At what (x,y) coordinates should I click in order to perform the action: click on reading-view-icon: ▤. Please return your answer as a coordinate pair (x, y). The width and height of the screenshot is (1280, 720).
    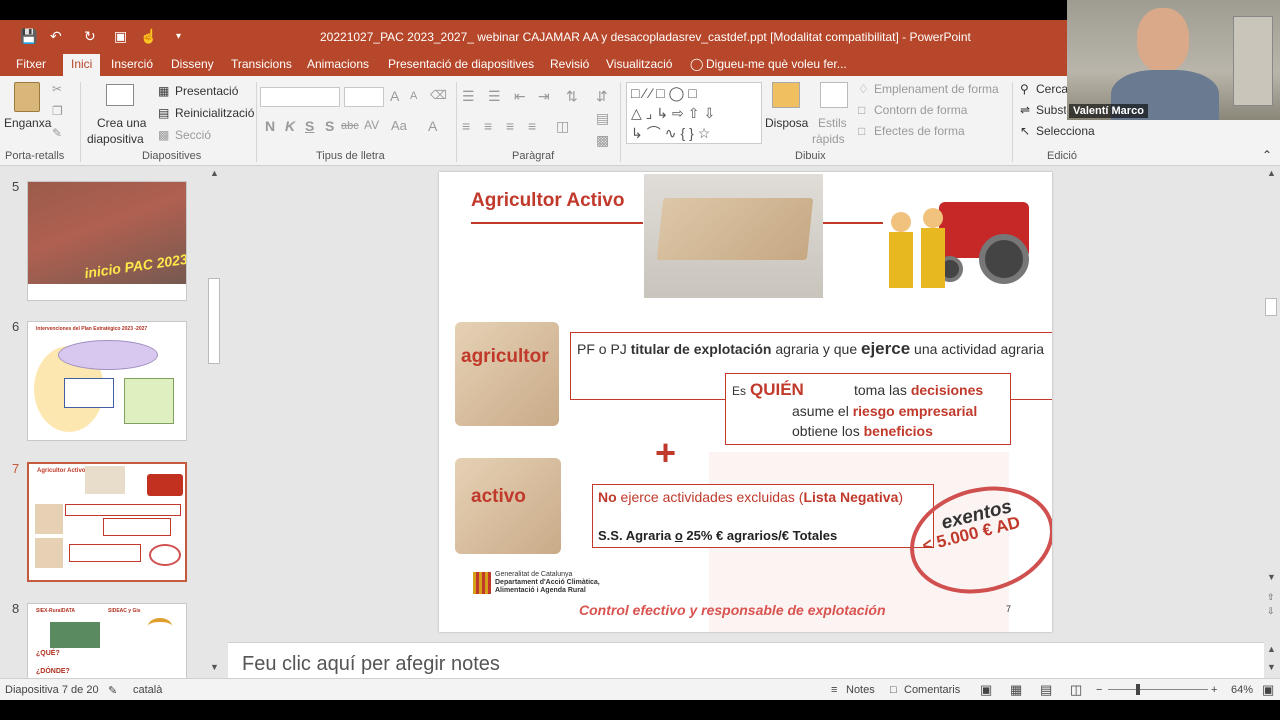
    Looking at the image, I should click on (1046, 690).